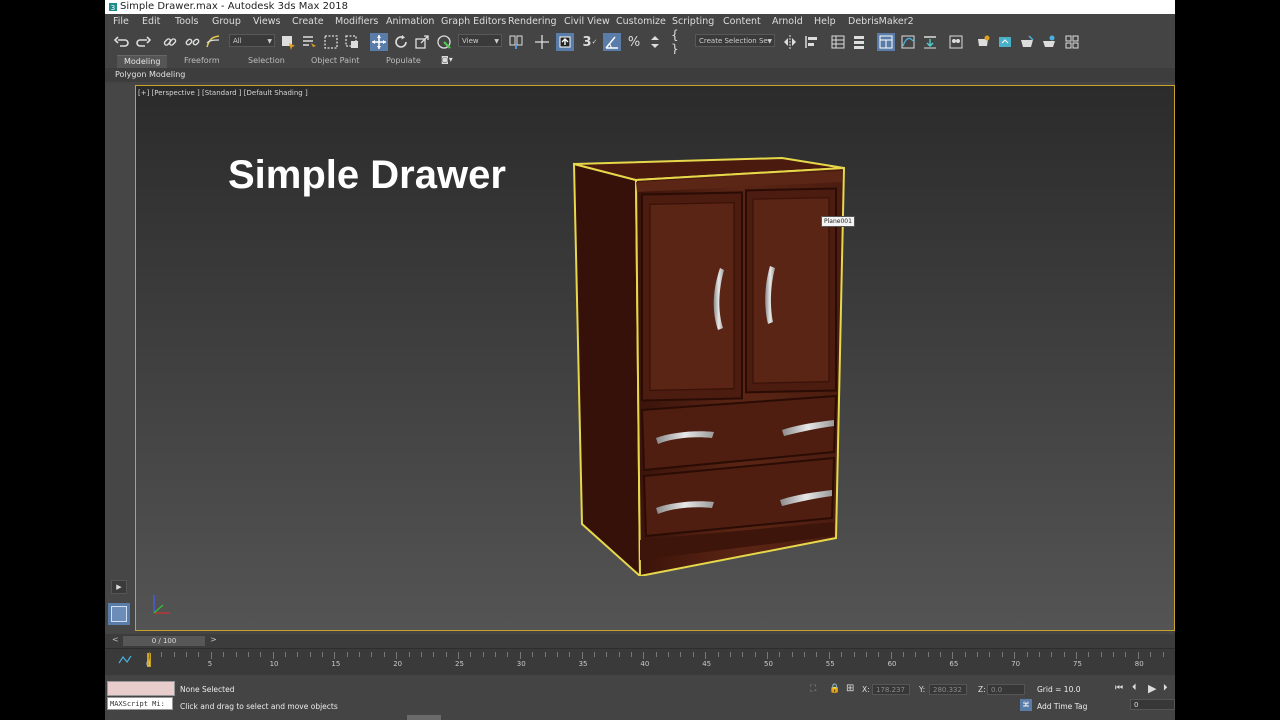 Image resolution: width=1280 pixels, height=720 pixels. Describe the element at coordinates (213, 42) in the screenshot. I see `bind-space-warp-icon` at that location.